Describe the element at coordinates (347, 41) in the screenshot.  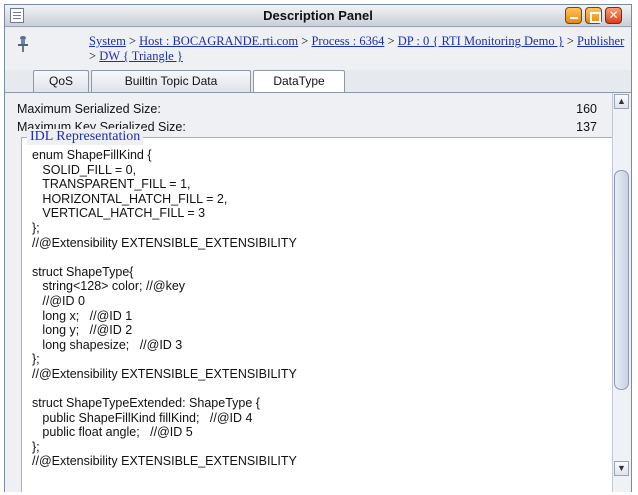
I see `breadcrumb-process: Process : 6364` at that location.